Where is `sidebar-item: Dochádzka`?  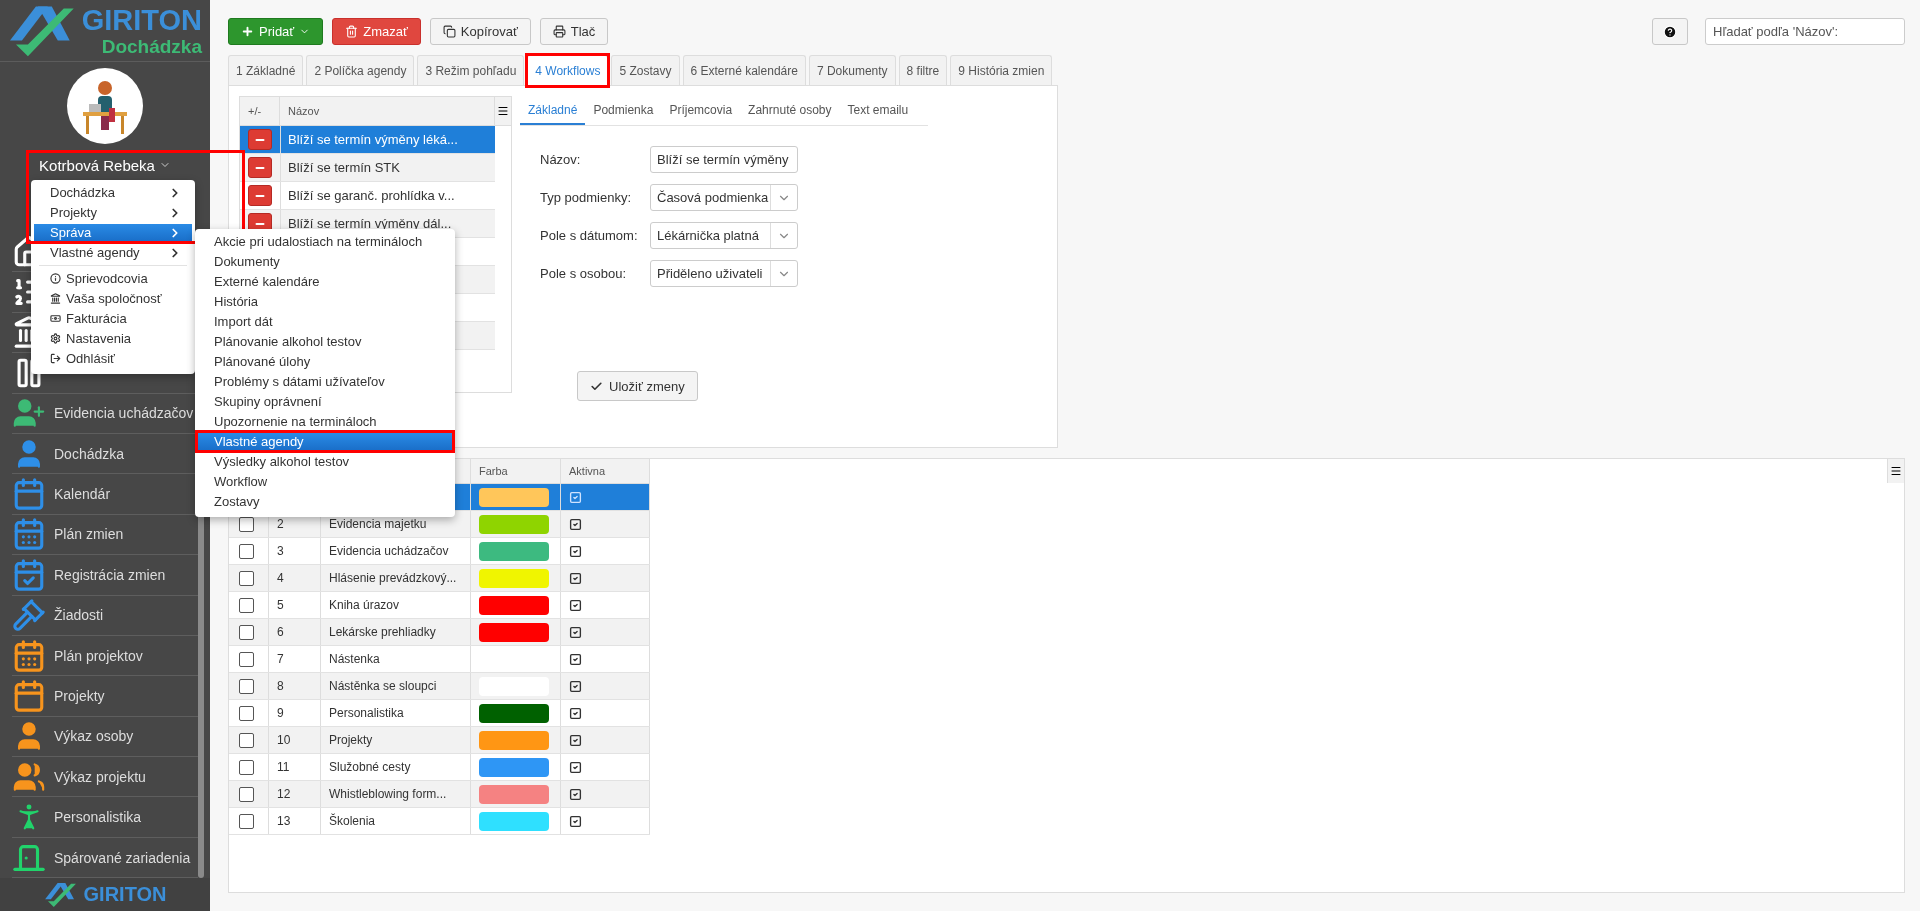 sidebar-item: Dochádzka is located at coordinates (89, 453).